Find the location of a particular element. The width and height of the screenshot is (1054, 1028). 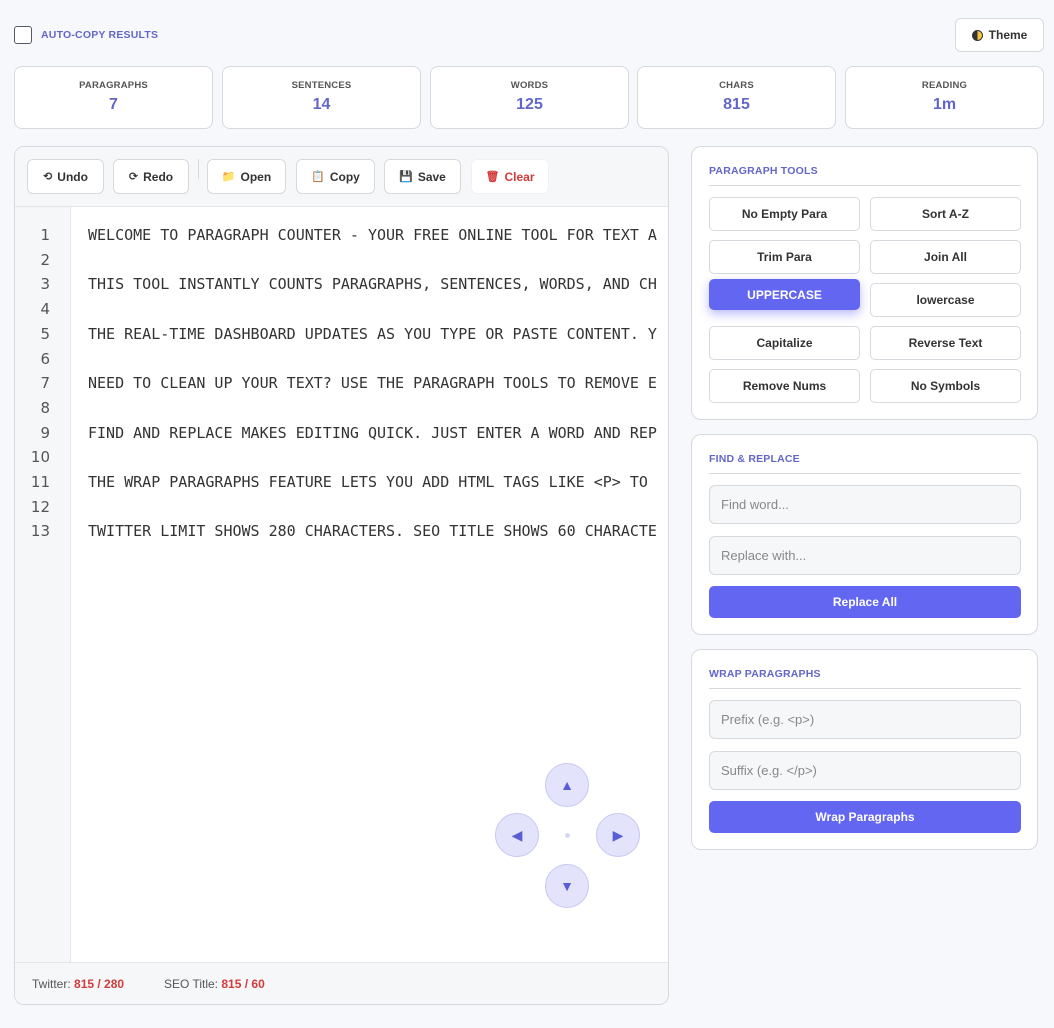

open-button: 📁 Open is located at coordinates (246, 176).